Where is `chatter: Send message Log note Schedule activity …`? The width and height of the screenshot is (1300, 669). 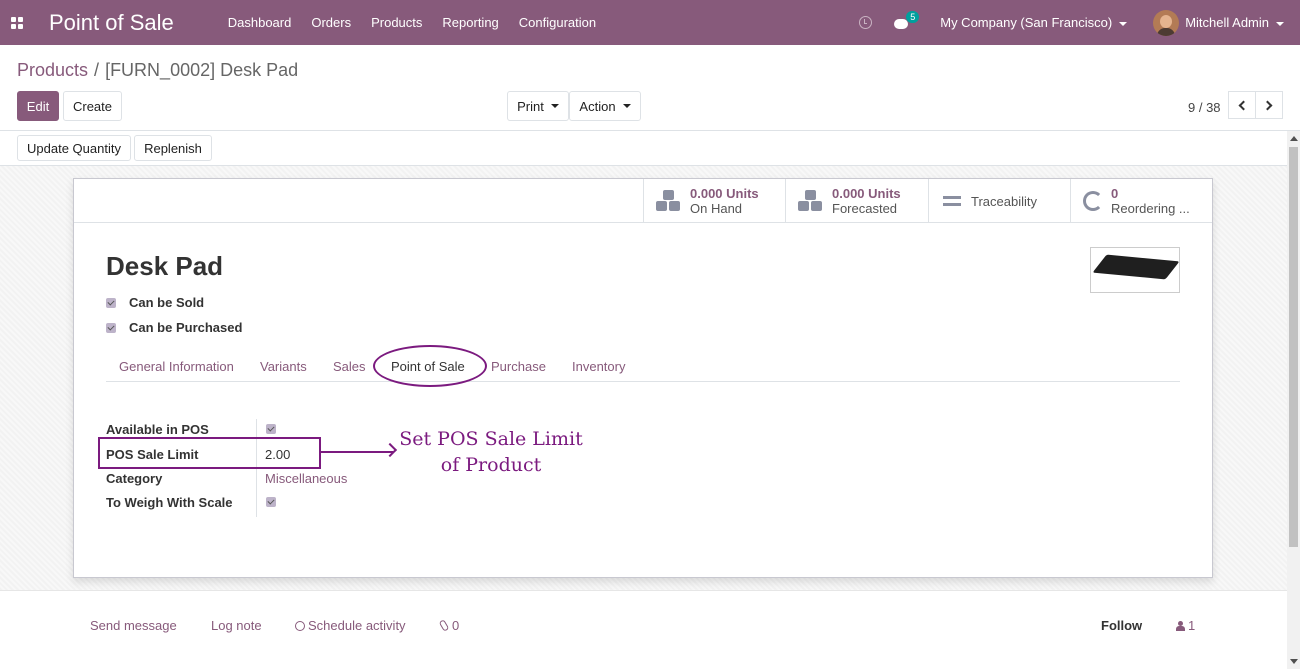
chatter: Send message Log note Schedule activity … is located at coordinates (643, 629).